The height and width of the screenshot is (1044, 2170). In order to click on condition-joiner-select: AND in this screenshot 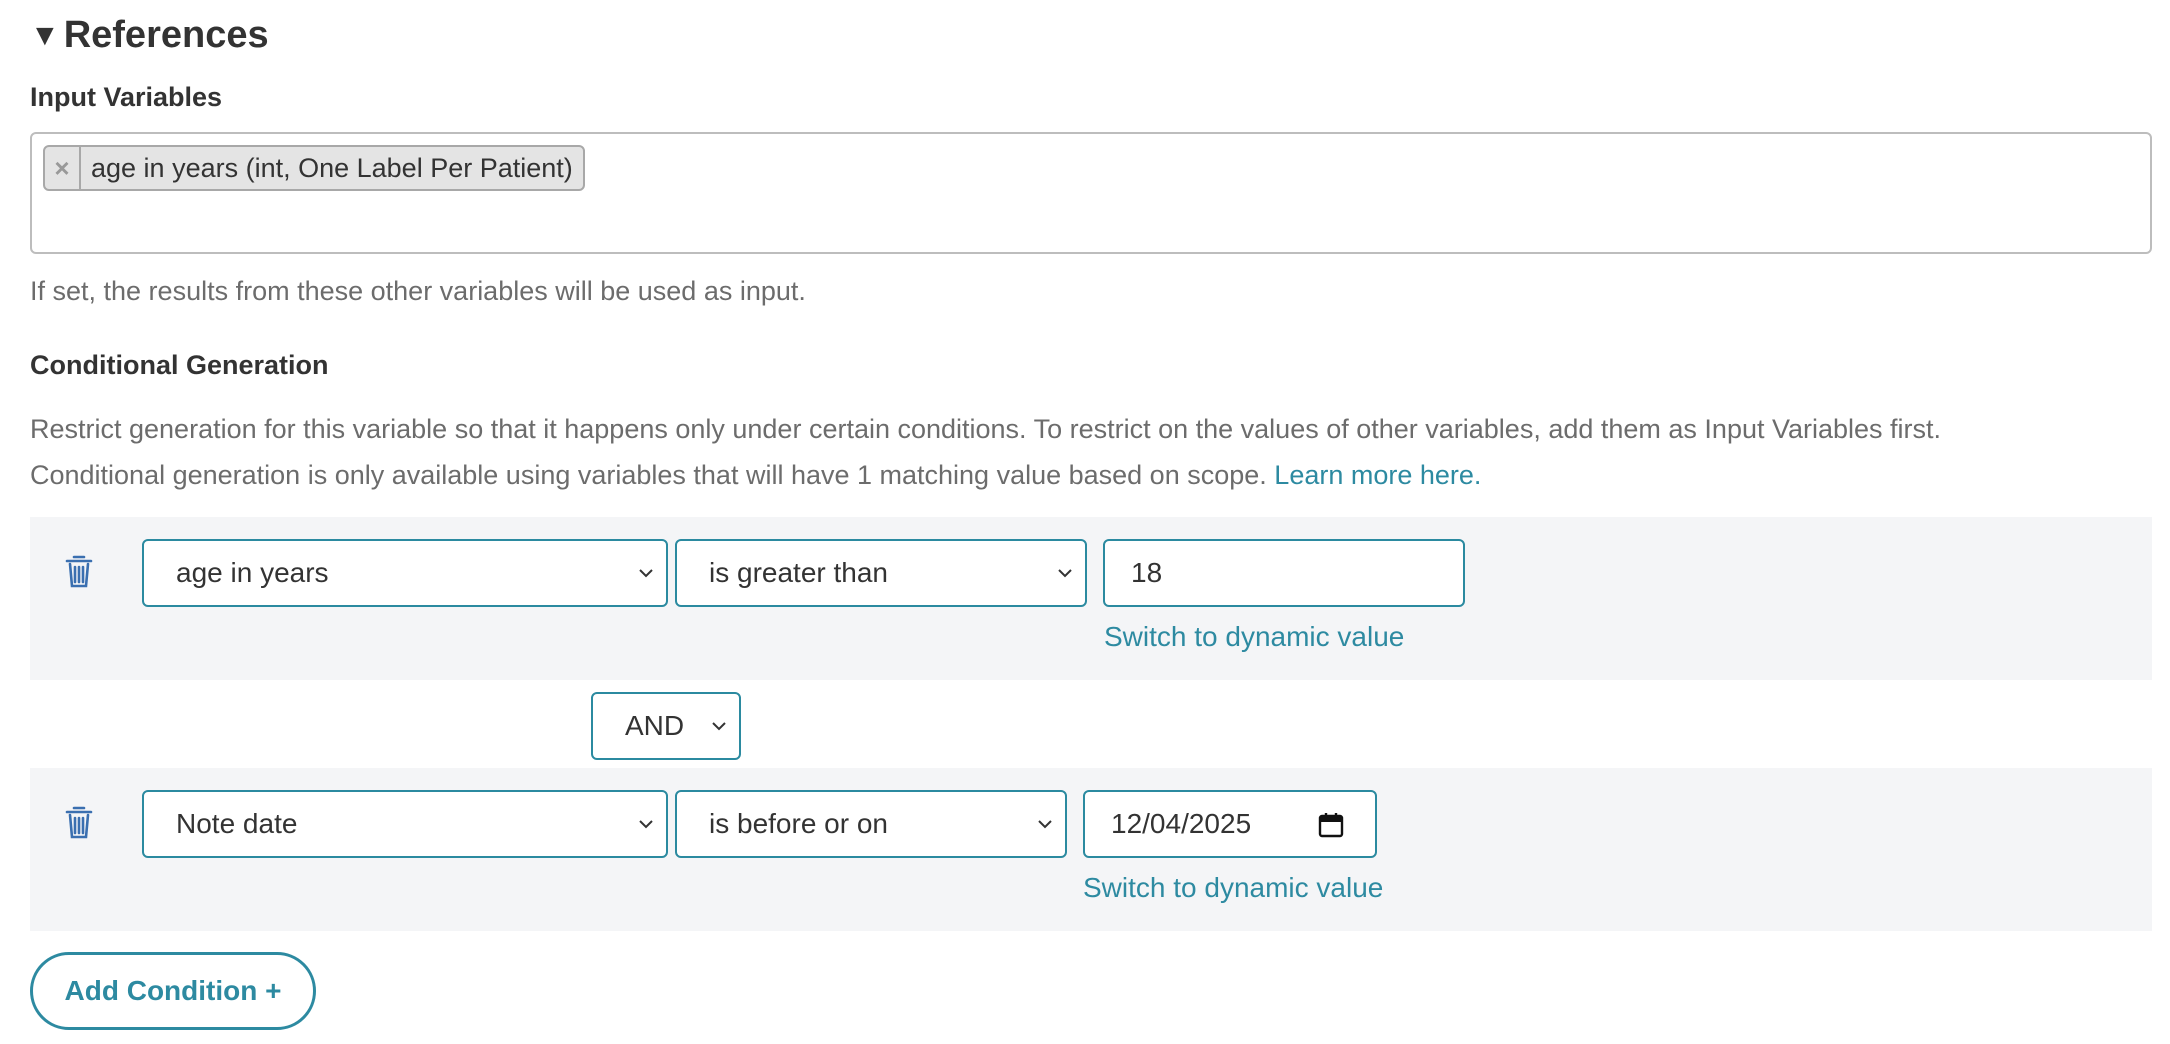, I will do `click(666, 726)`.